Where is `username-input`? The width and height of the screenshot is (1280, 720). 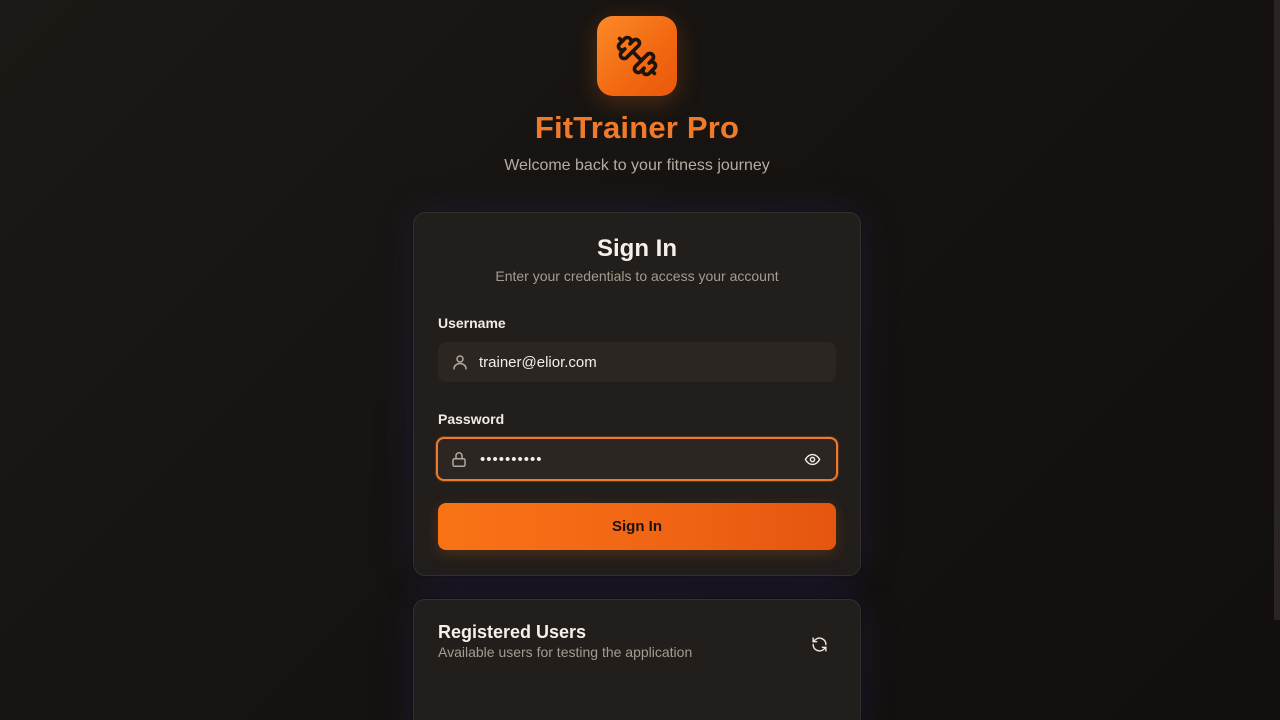 username-input is located at coordinates (636, 362).